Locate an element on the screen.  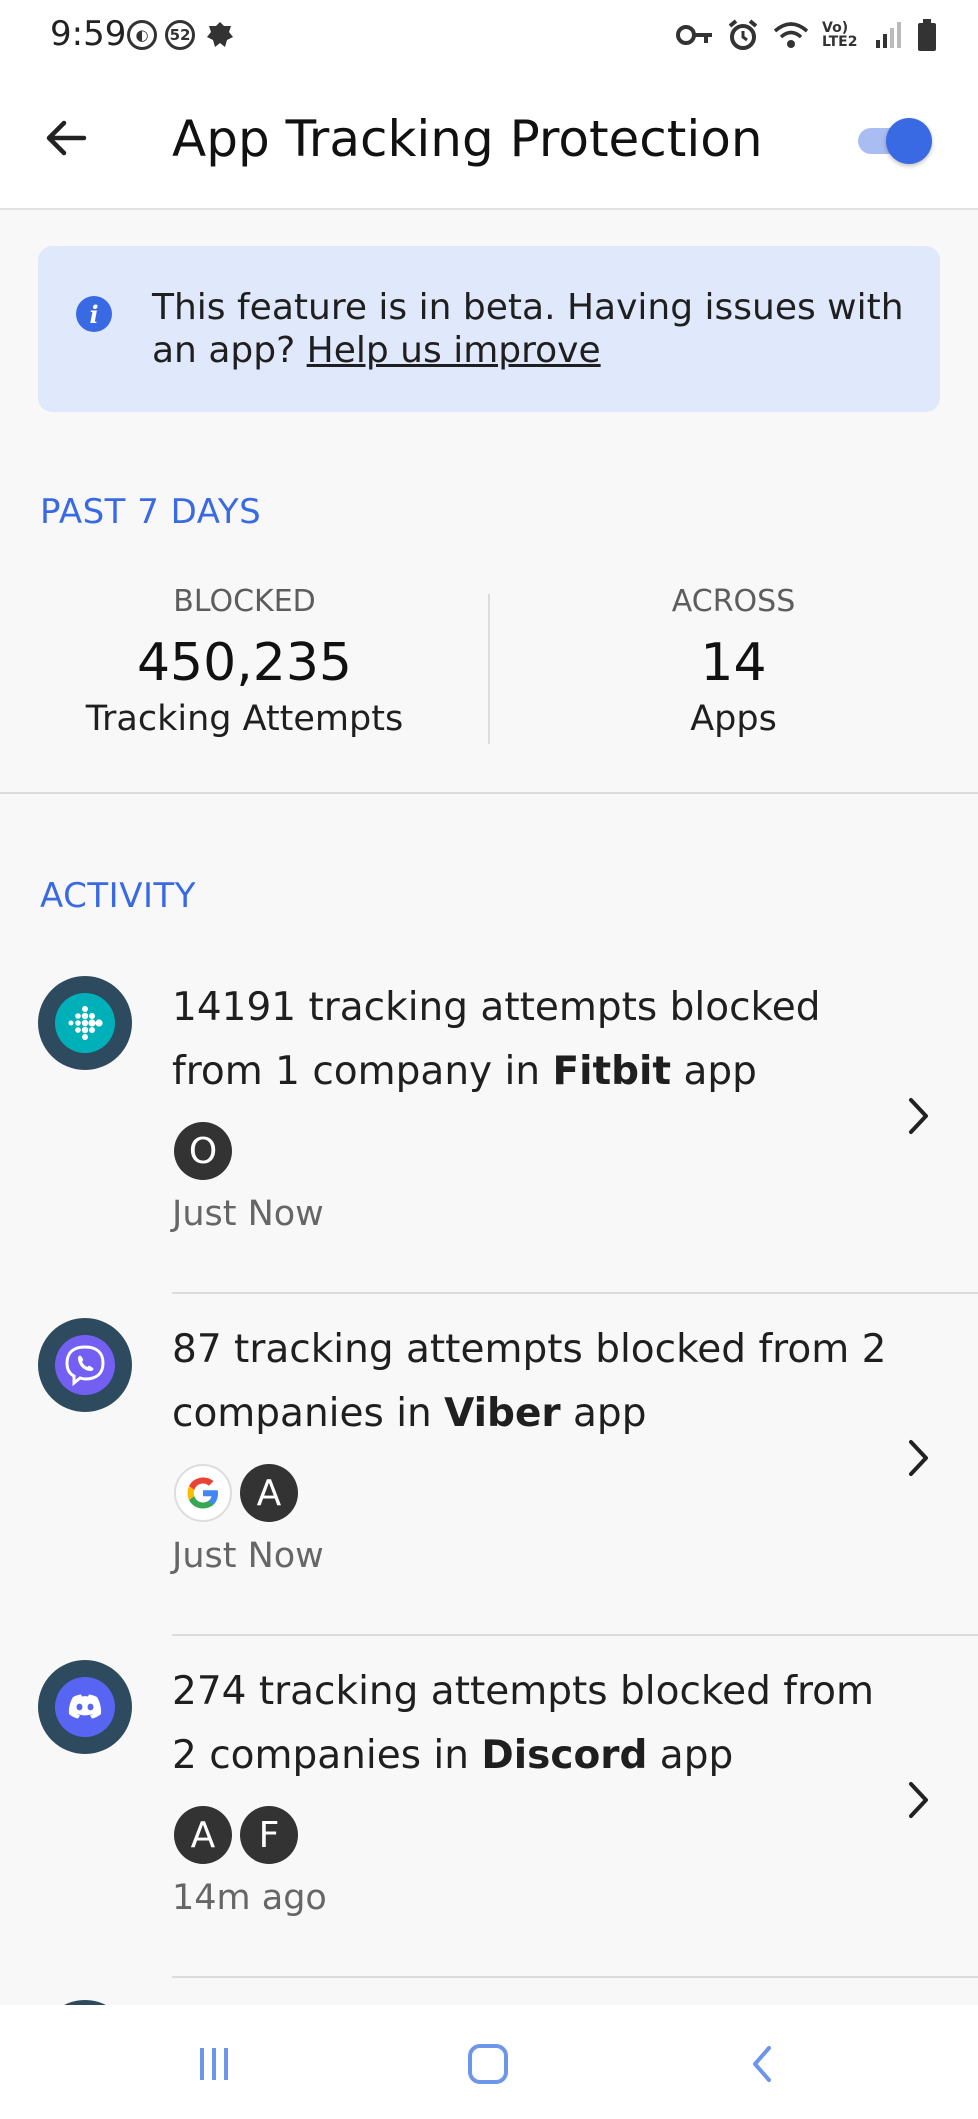
activity-time: 14m ago is located at coordinates (249, 1898).